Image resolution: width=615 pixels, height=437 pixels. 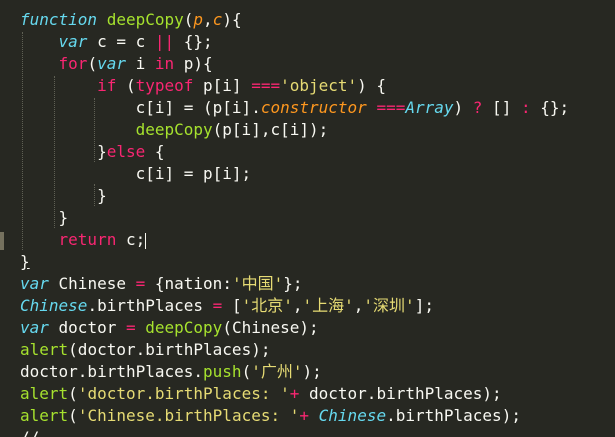 What do you see at coordinates (171, 372) in the screenshot?
I see `code-line: doctor.birthPlaces.push('广州');` at bounding box center [171, 372].